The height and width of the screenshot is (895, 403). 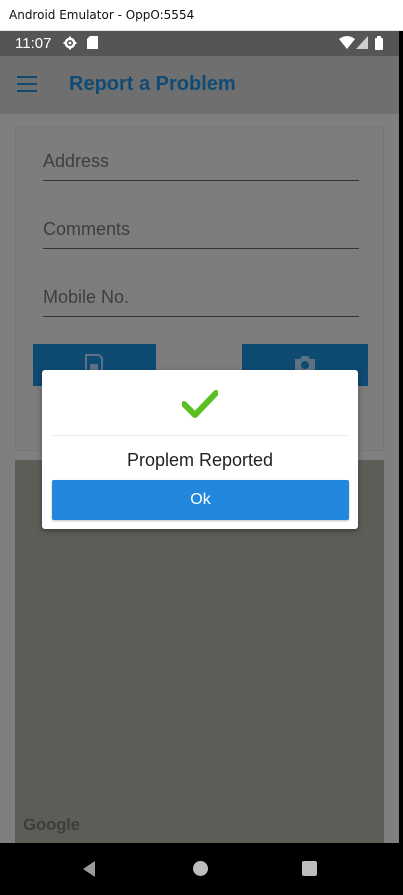 What do you see at coordinates (102, 15) in the screenshot?
I see `emulator-title: Android Emulator - OppO:5554` at bounding box center [102, 15].